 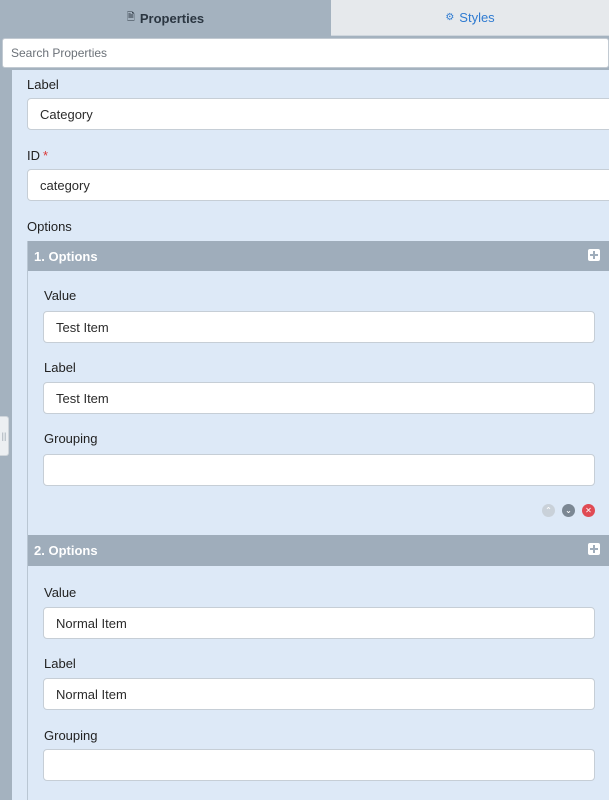 I want to click on option-group-title: 1. Options, so click(x=66, y=256).